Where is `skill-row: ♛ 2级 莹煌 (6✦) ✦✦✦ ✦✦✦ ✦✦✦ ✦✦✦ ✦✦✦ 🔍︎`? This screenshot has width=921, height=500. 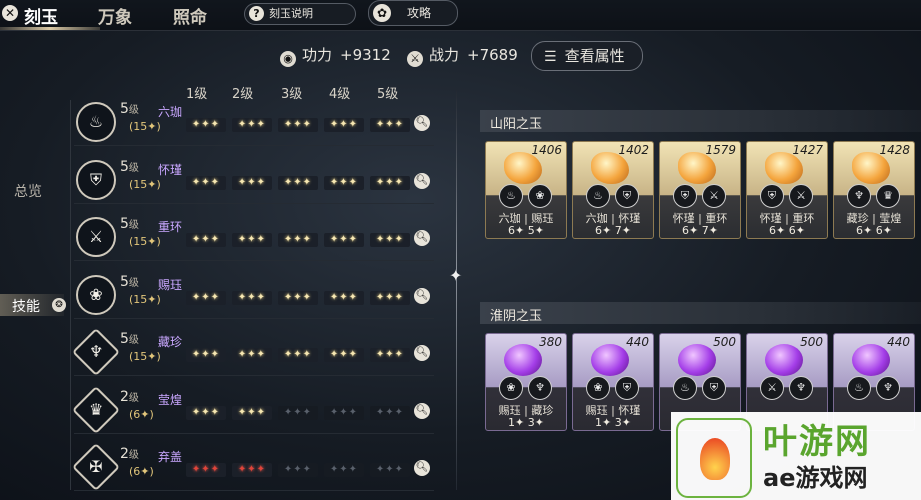 skill-row: ♛ 2级 莹煌 (6✦) ✦✦✦ ✦✦✦ ✦✦✦ ✦✦✦ ✦✦✦ 🔍︎ is located at coordinates (257, 411).